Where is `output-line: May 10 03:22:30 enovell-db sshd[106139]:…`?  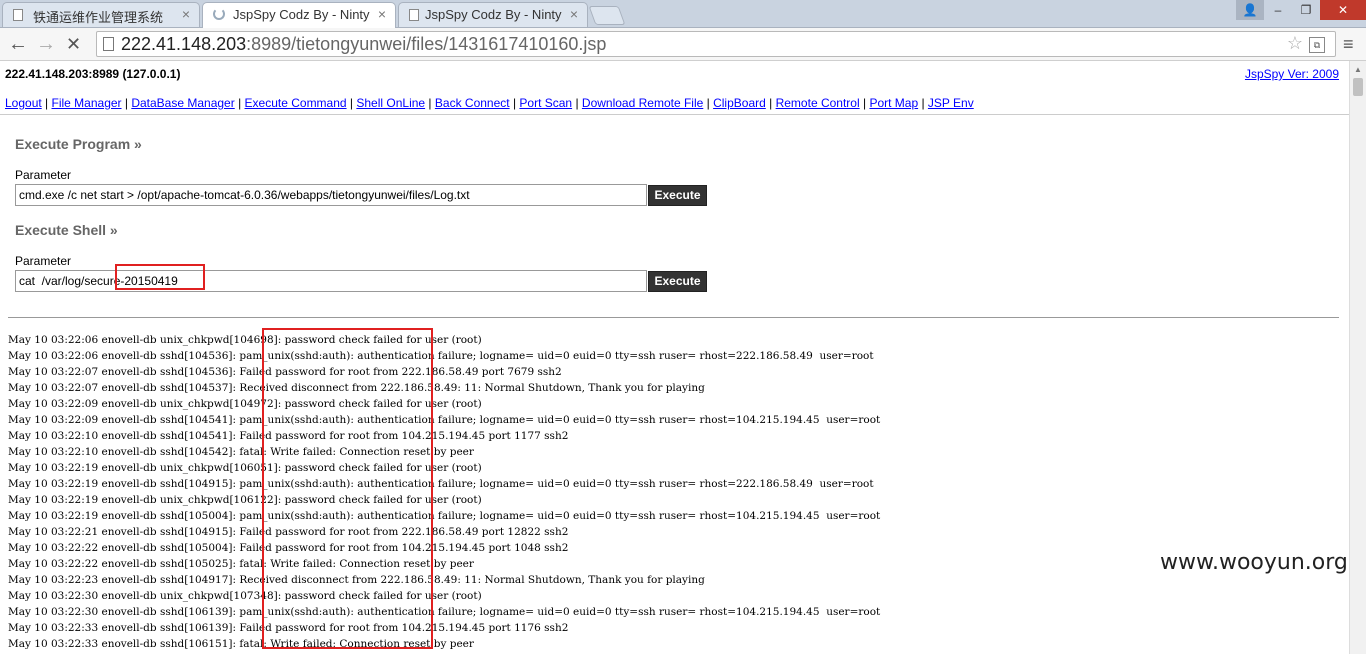 output-line: May 10 03:22:30 enovell-db sshd[106139]:… is located at coordinates (444, 612).